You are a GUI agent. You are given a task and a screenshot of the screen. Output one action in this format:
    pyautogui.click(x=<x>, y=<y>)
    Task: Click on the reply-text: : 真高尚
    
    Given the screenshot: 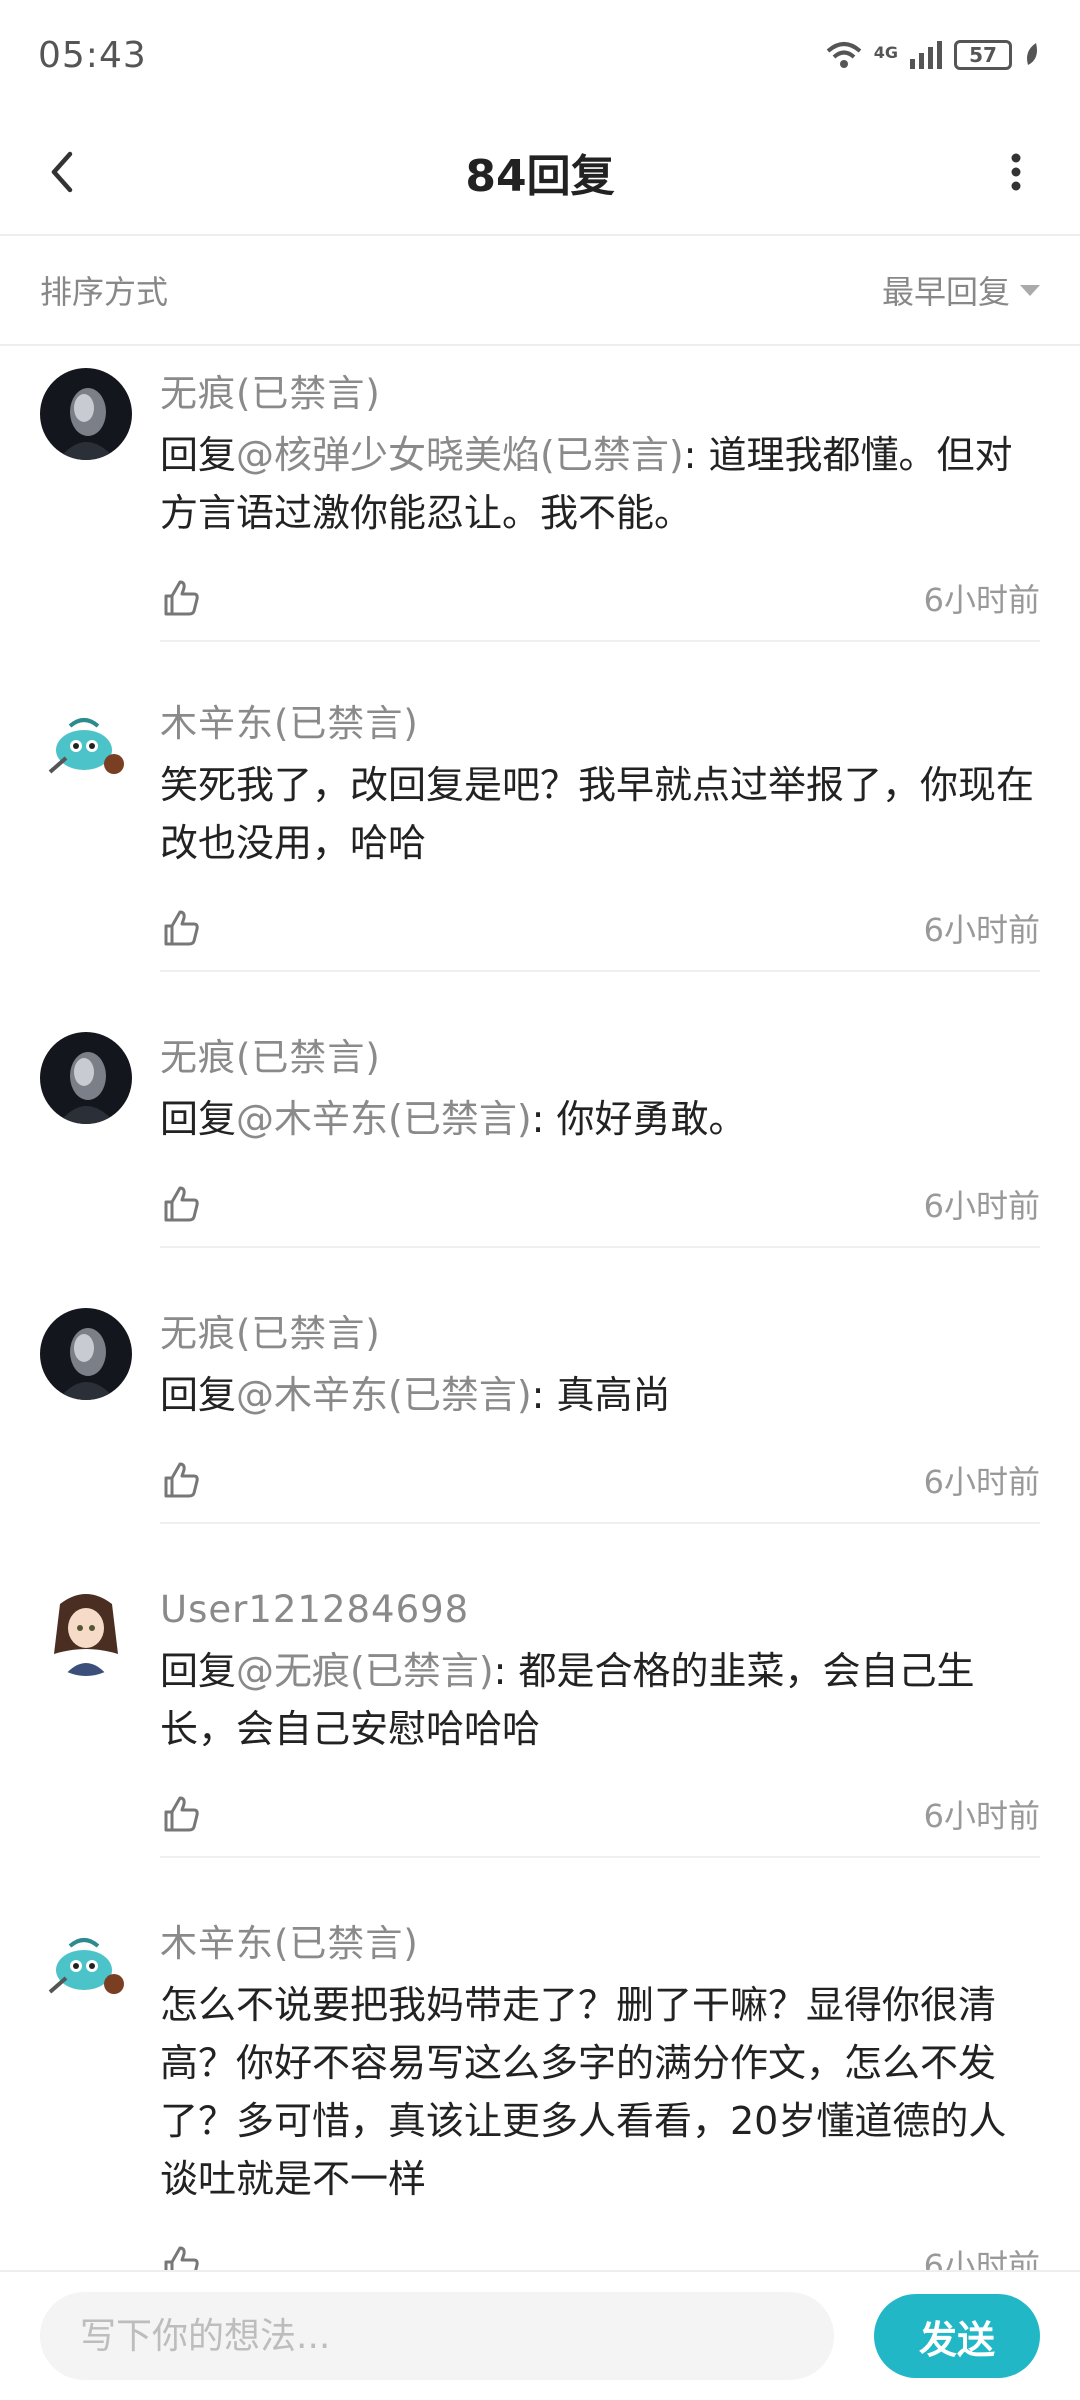 What is the action you would take?
    pyautogui.click(x=601, y=1395)
    